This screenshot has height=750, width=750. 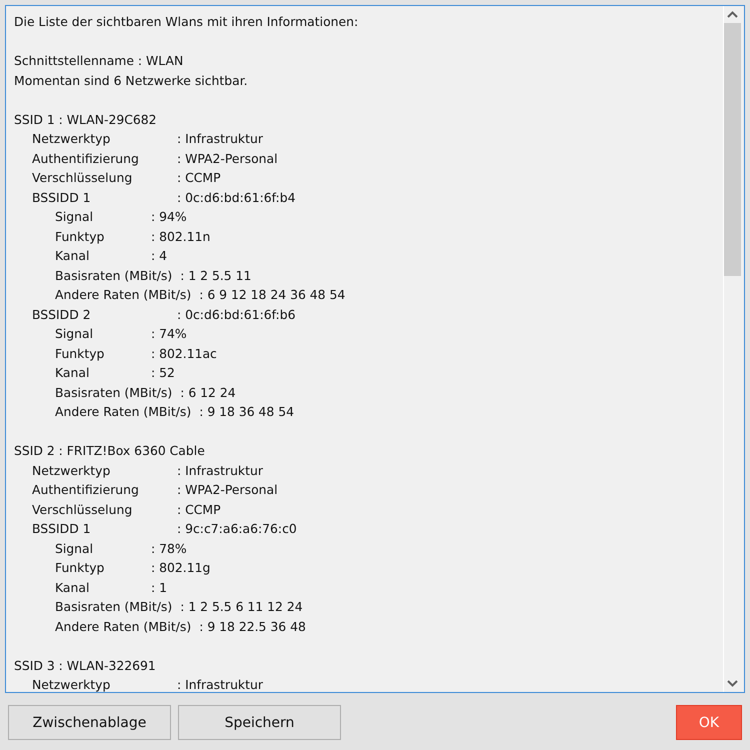 I want to click on info-line: Andere Raten (MBit/s) : 9 18 22.5 36 48, so click(x=180, y=627).